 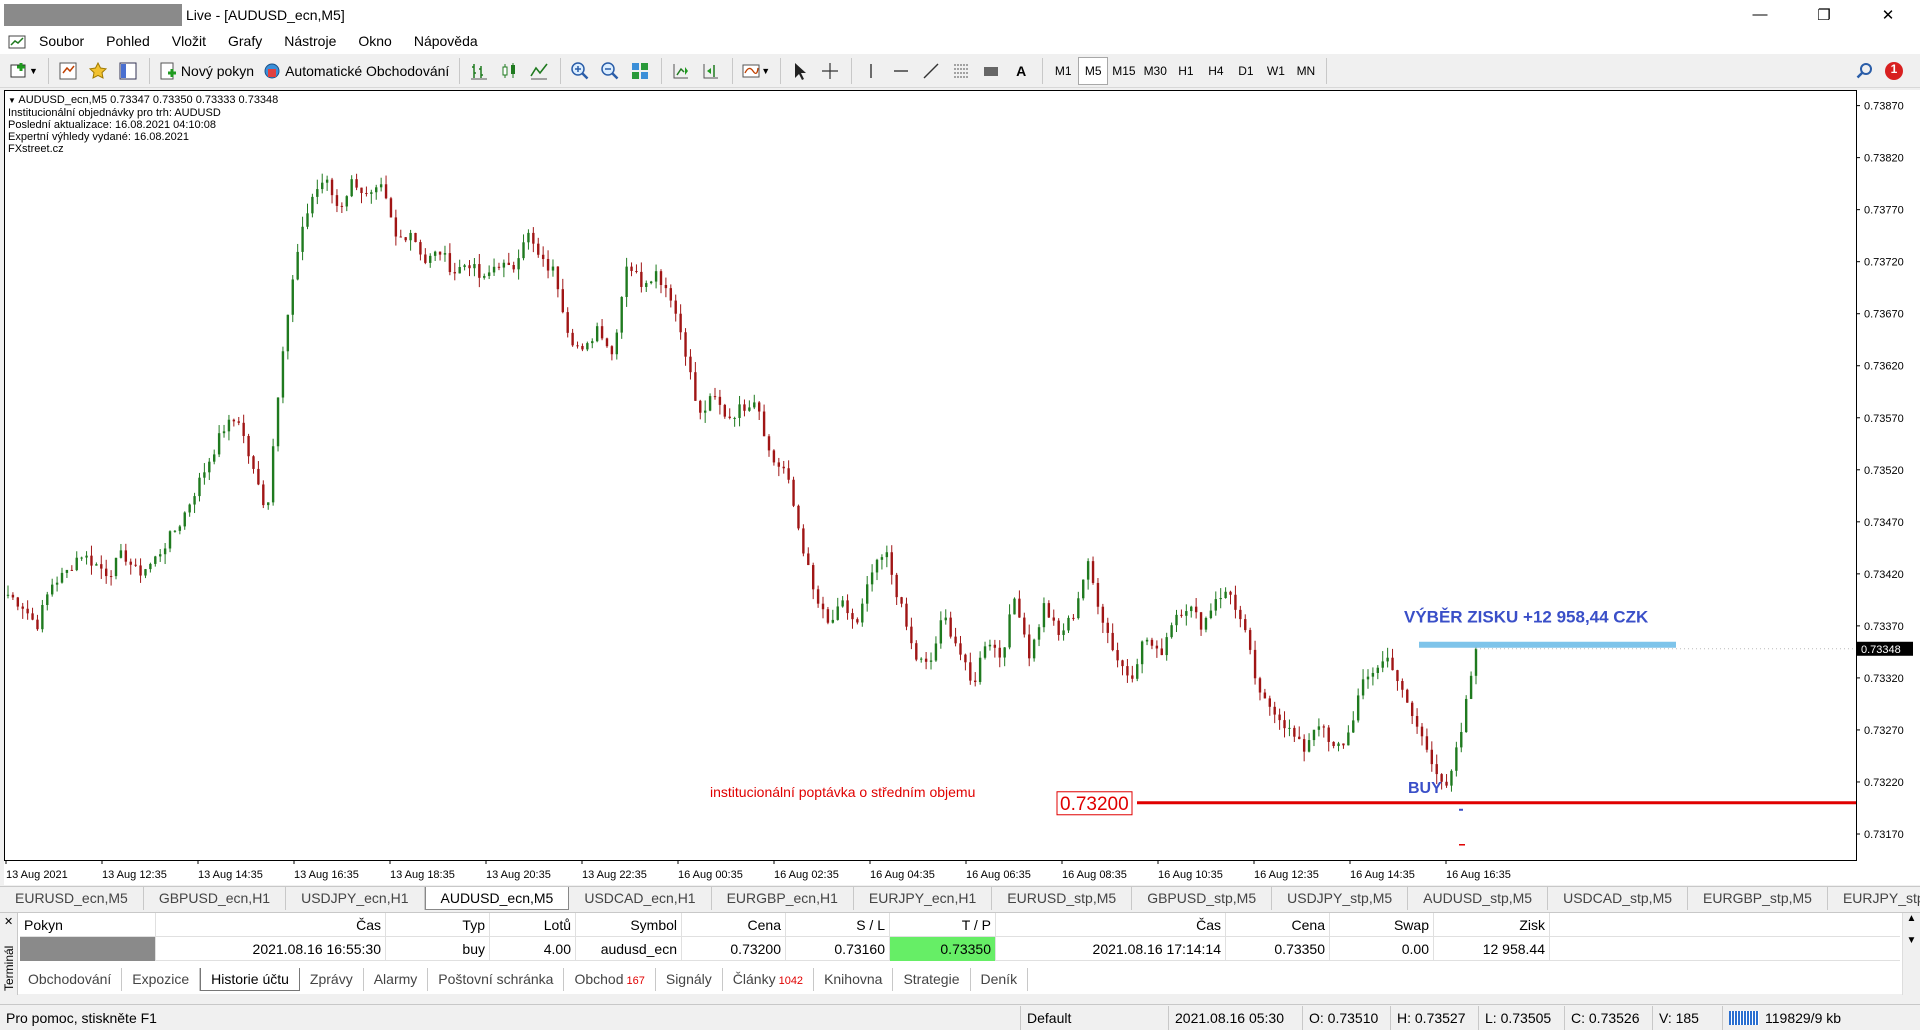 I want to click on menu-tools: Nástroje, so click(x=310, y=41).